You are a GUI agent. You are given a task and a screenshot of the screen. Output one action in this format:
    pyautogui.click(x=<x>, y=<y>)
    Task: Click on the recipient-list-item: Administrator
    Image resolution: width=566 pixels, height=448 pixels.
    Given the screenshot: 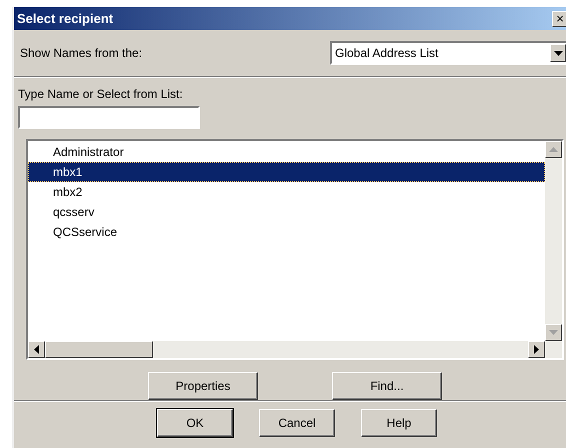 What is the action you would take?
    pyautogui.click(x=286, y=152)
    